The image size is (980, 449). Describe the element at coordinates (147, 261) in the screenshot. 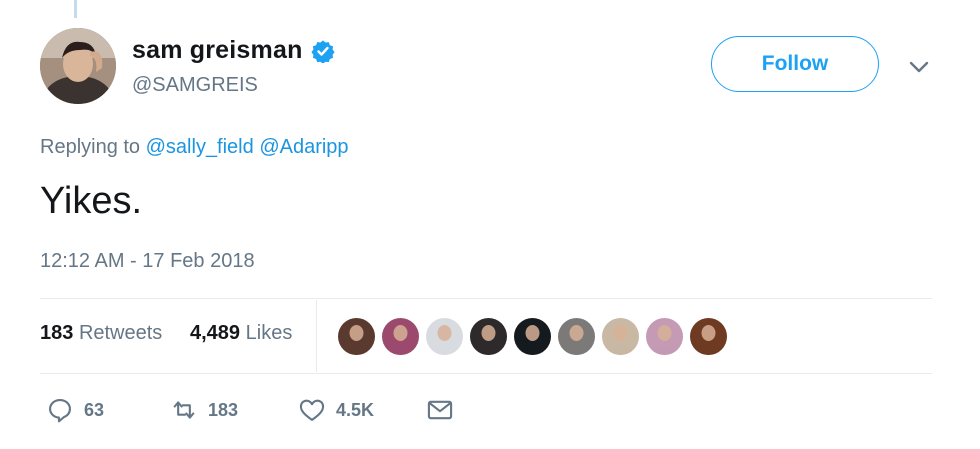

I see `tweet-timestamp: 12:12 AM - 17 Feb 2018` at that location.